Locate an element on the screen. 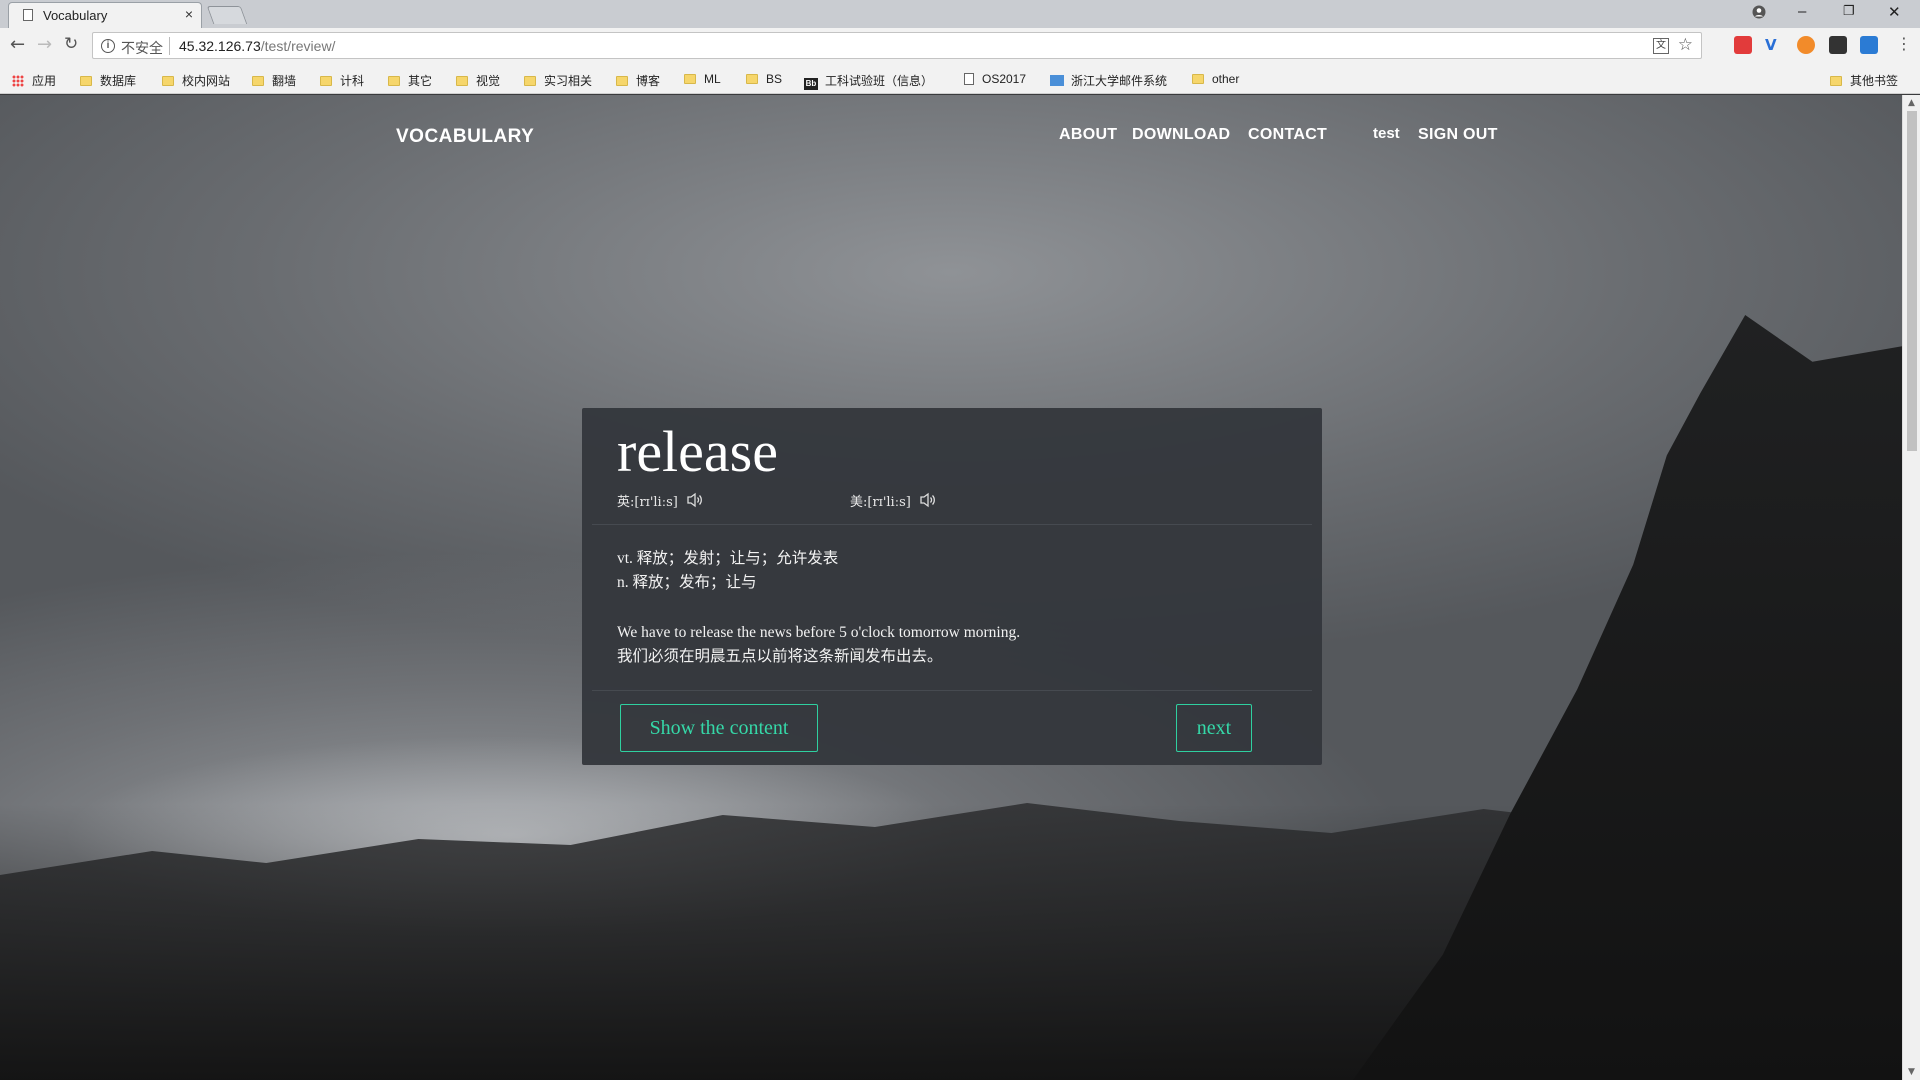  minimize-button: – is located at coordinates (1802, 11).